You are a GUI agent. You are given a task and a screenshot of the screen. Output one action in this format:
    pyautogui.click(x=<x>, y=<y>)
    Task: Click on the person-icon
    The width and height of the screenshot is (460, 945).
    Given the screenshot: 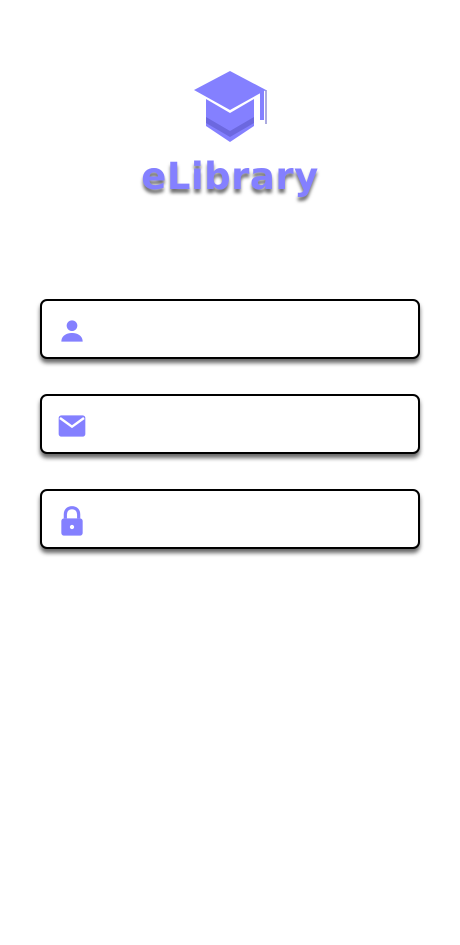 What is the action you would take?
    pyautogui.click(x=72, y=331)
    